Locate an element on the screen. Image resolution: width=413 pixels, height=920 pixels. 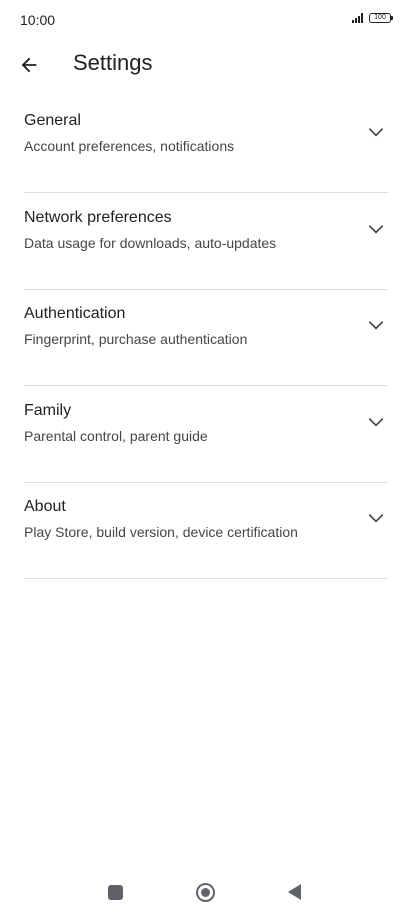
settings-item-subtitle: Parental control, parent guide is located at coordinates (116, 435).